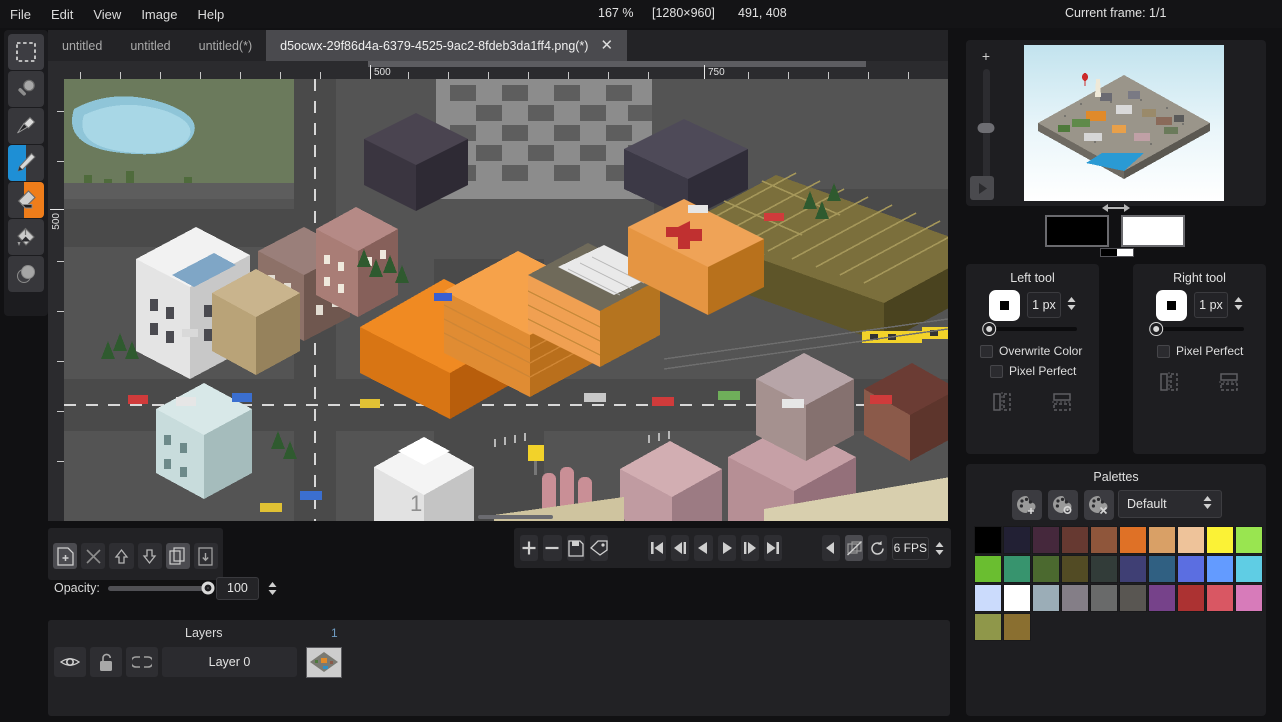  I want to click on add-layer-button, so click(65, 556).